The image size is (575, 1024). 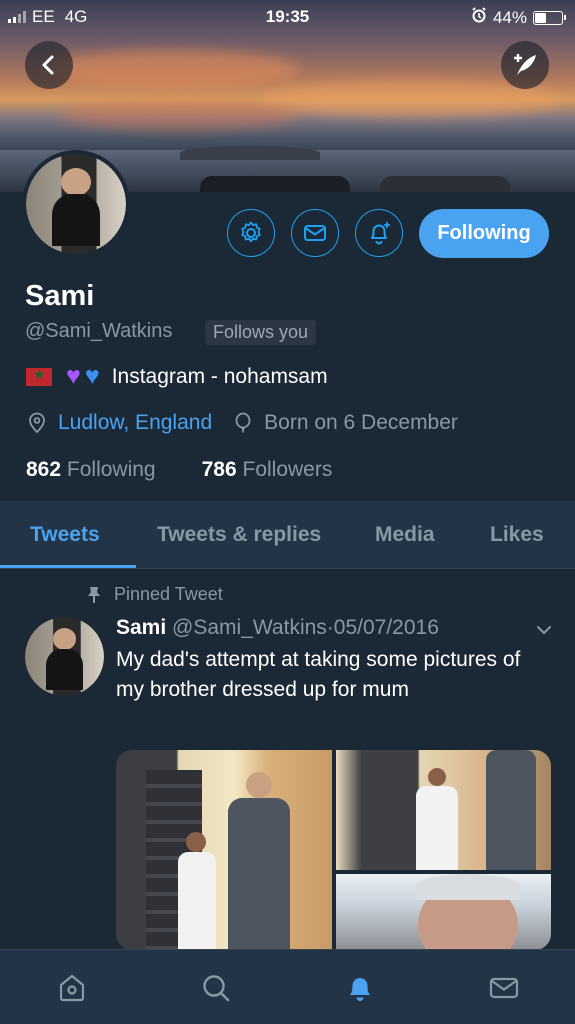 I want to click on back-arrow-icon, so click(x=48, y=65).